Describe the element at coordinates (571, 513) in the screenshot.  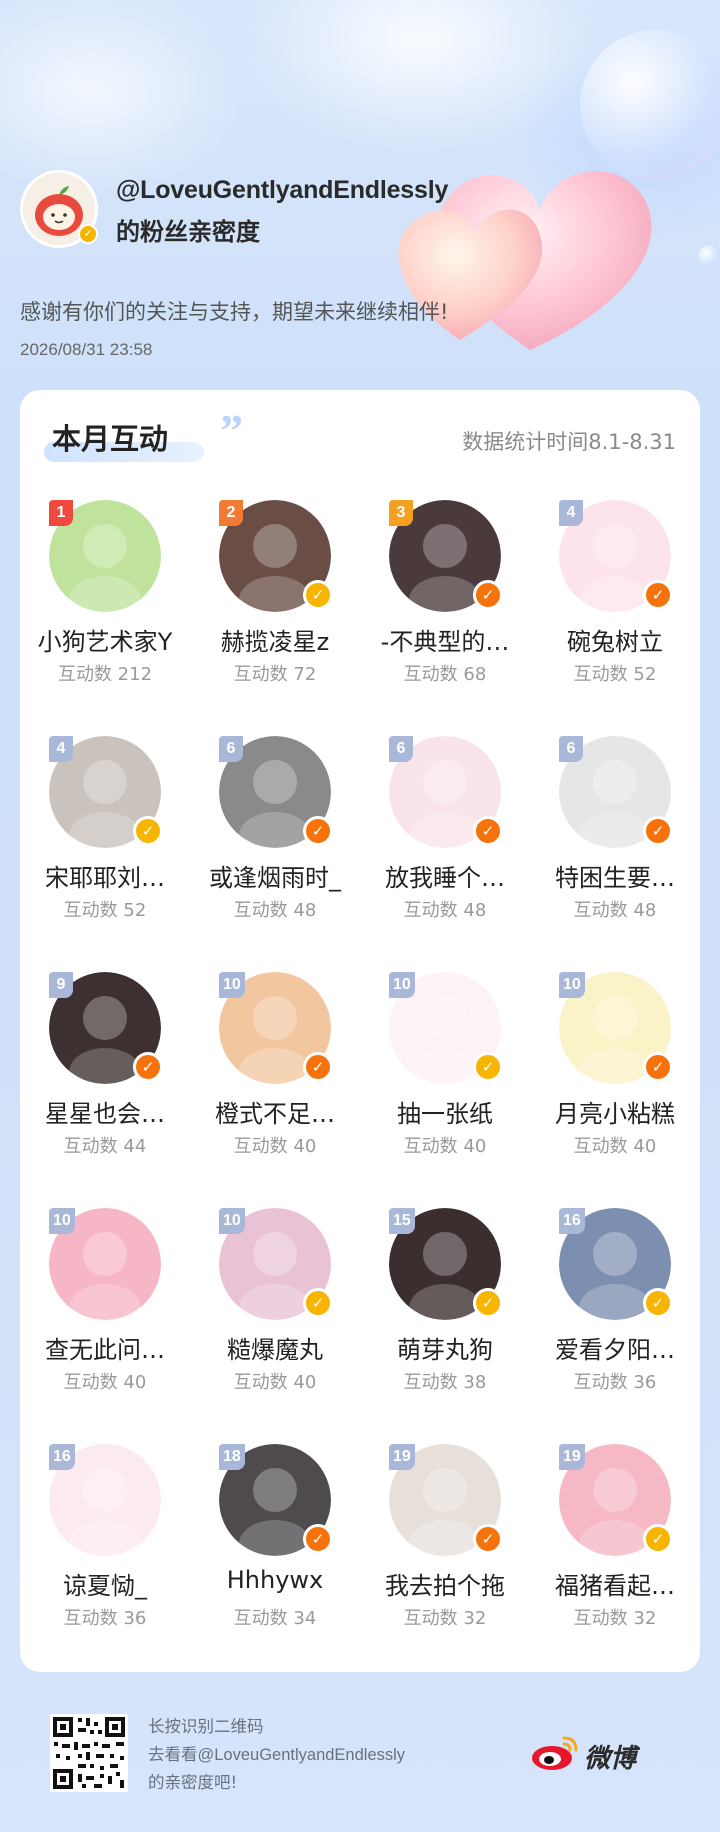
I see `rank-badge: 4` at that location.